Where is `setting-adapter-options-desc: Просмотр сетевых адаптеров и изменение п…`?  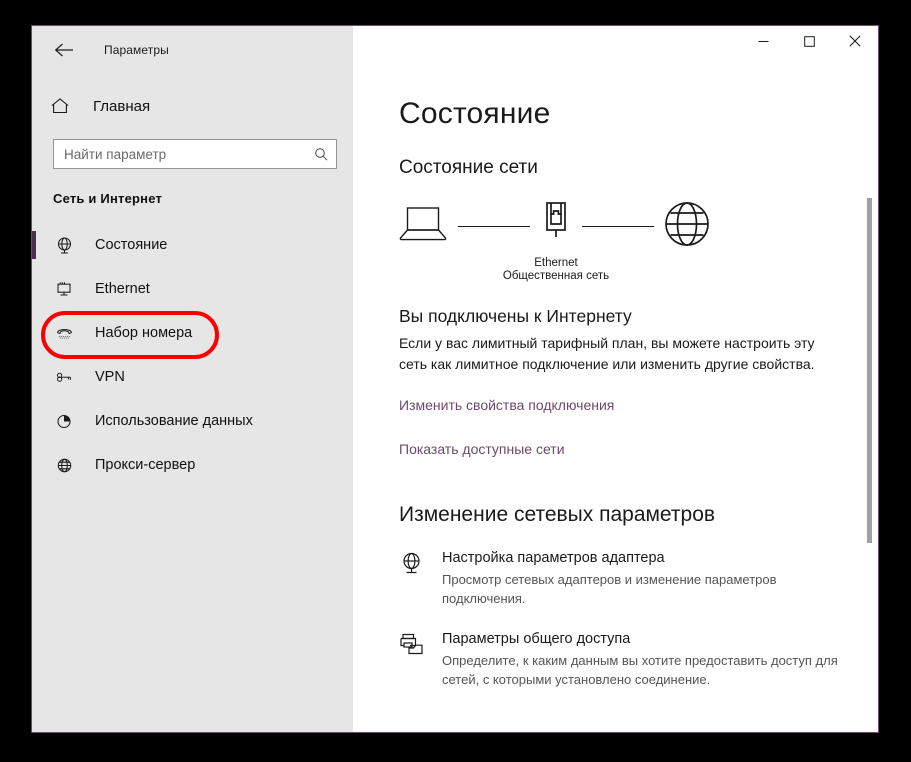
setting-adapter-options-desc: Просмотр сетевых адаптеров и изменение п… is located at coordinates (609, 589).